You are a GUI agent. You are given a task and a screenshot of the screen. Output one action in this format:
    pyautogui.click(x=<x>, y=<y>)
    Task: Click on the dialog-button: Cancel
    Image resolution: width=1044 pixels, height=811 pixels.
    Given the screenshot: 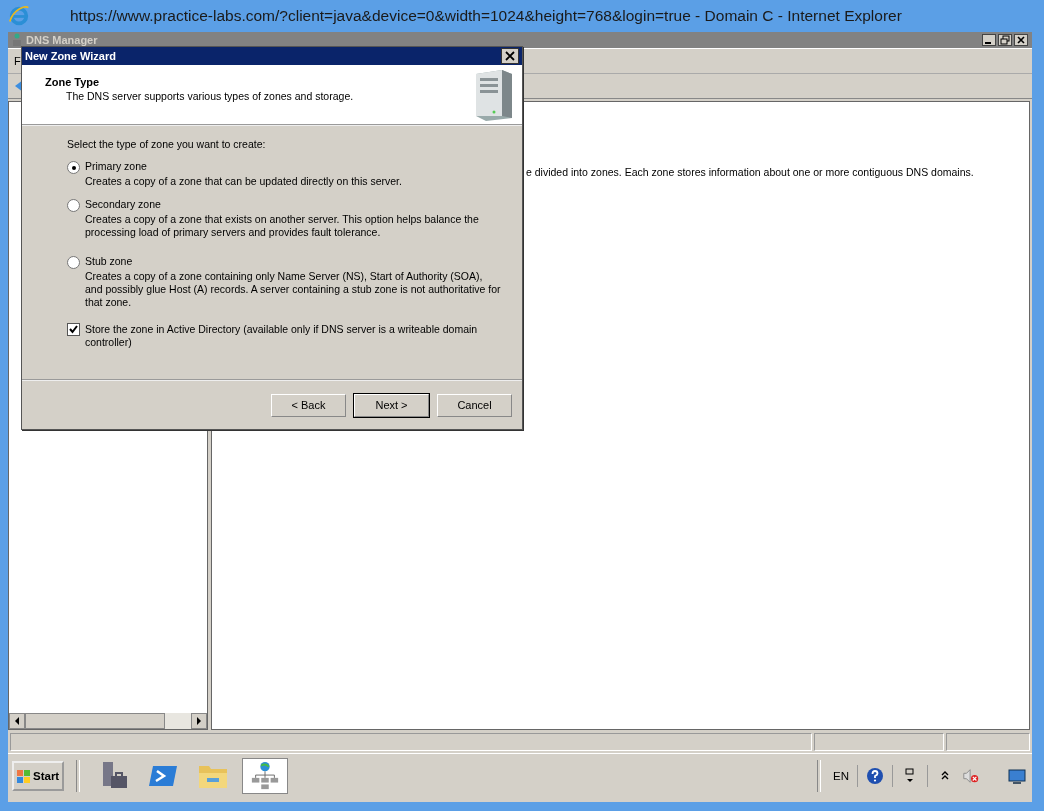 What is the action you would take?
    pyautogui.click(x=474, y=405)
    